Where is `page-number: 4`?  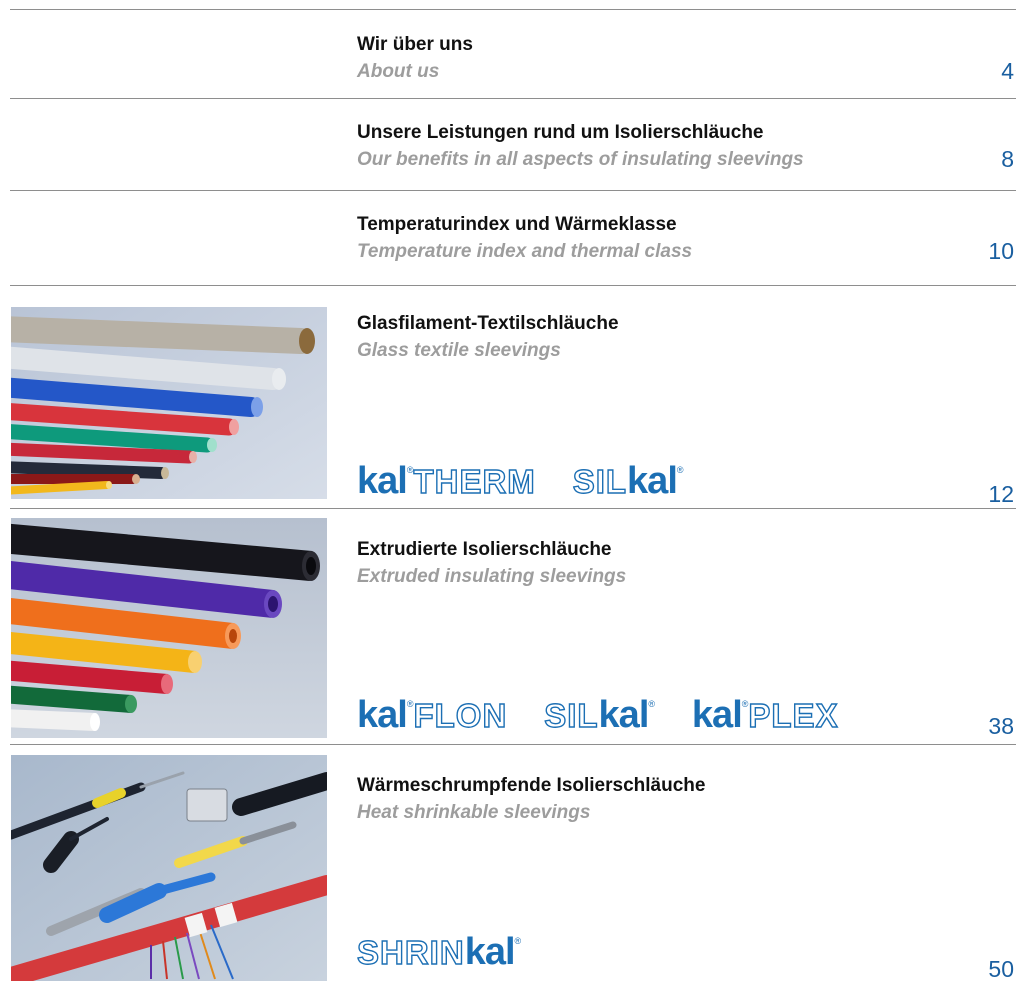
page-number: 4 is located at coordinates (1007, 71).